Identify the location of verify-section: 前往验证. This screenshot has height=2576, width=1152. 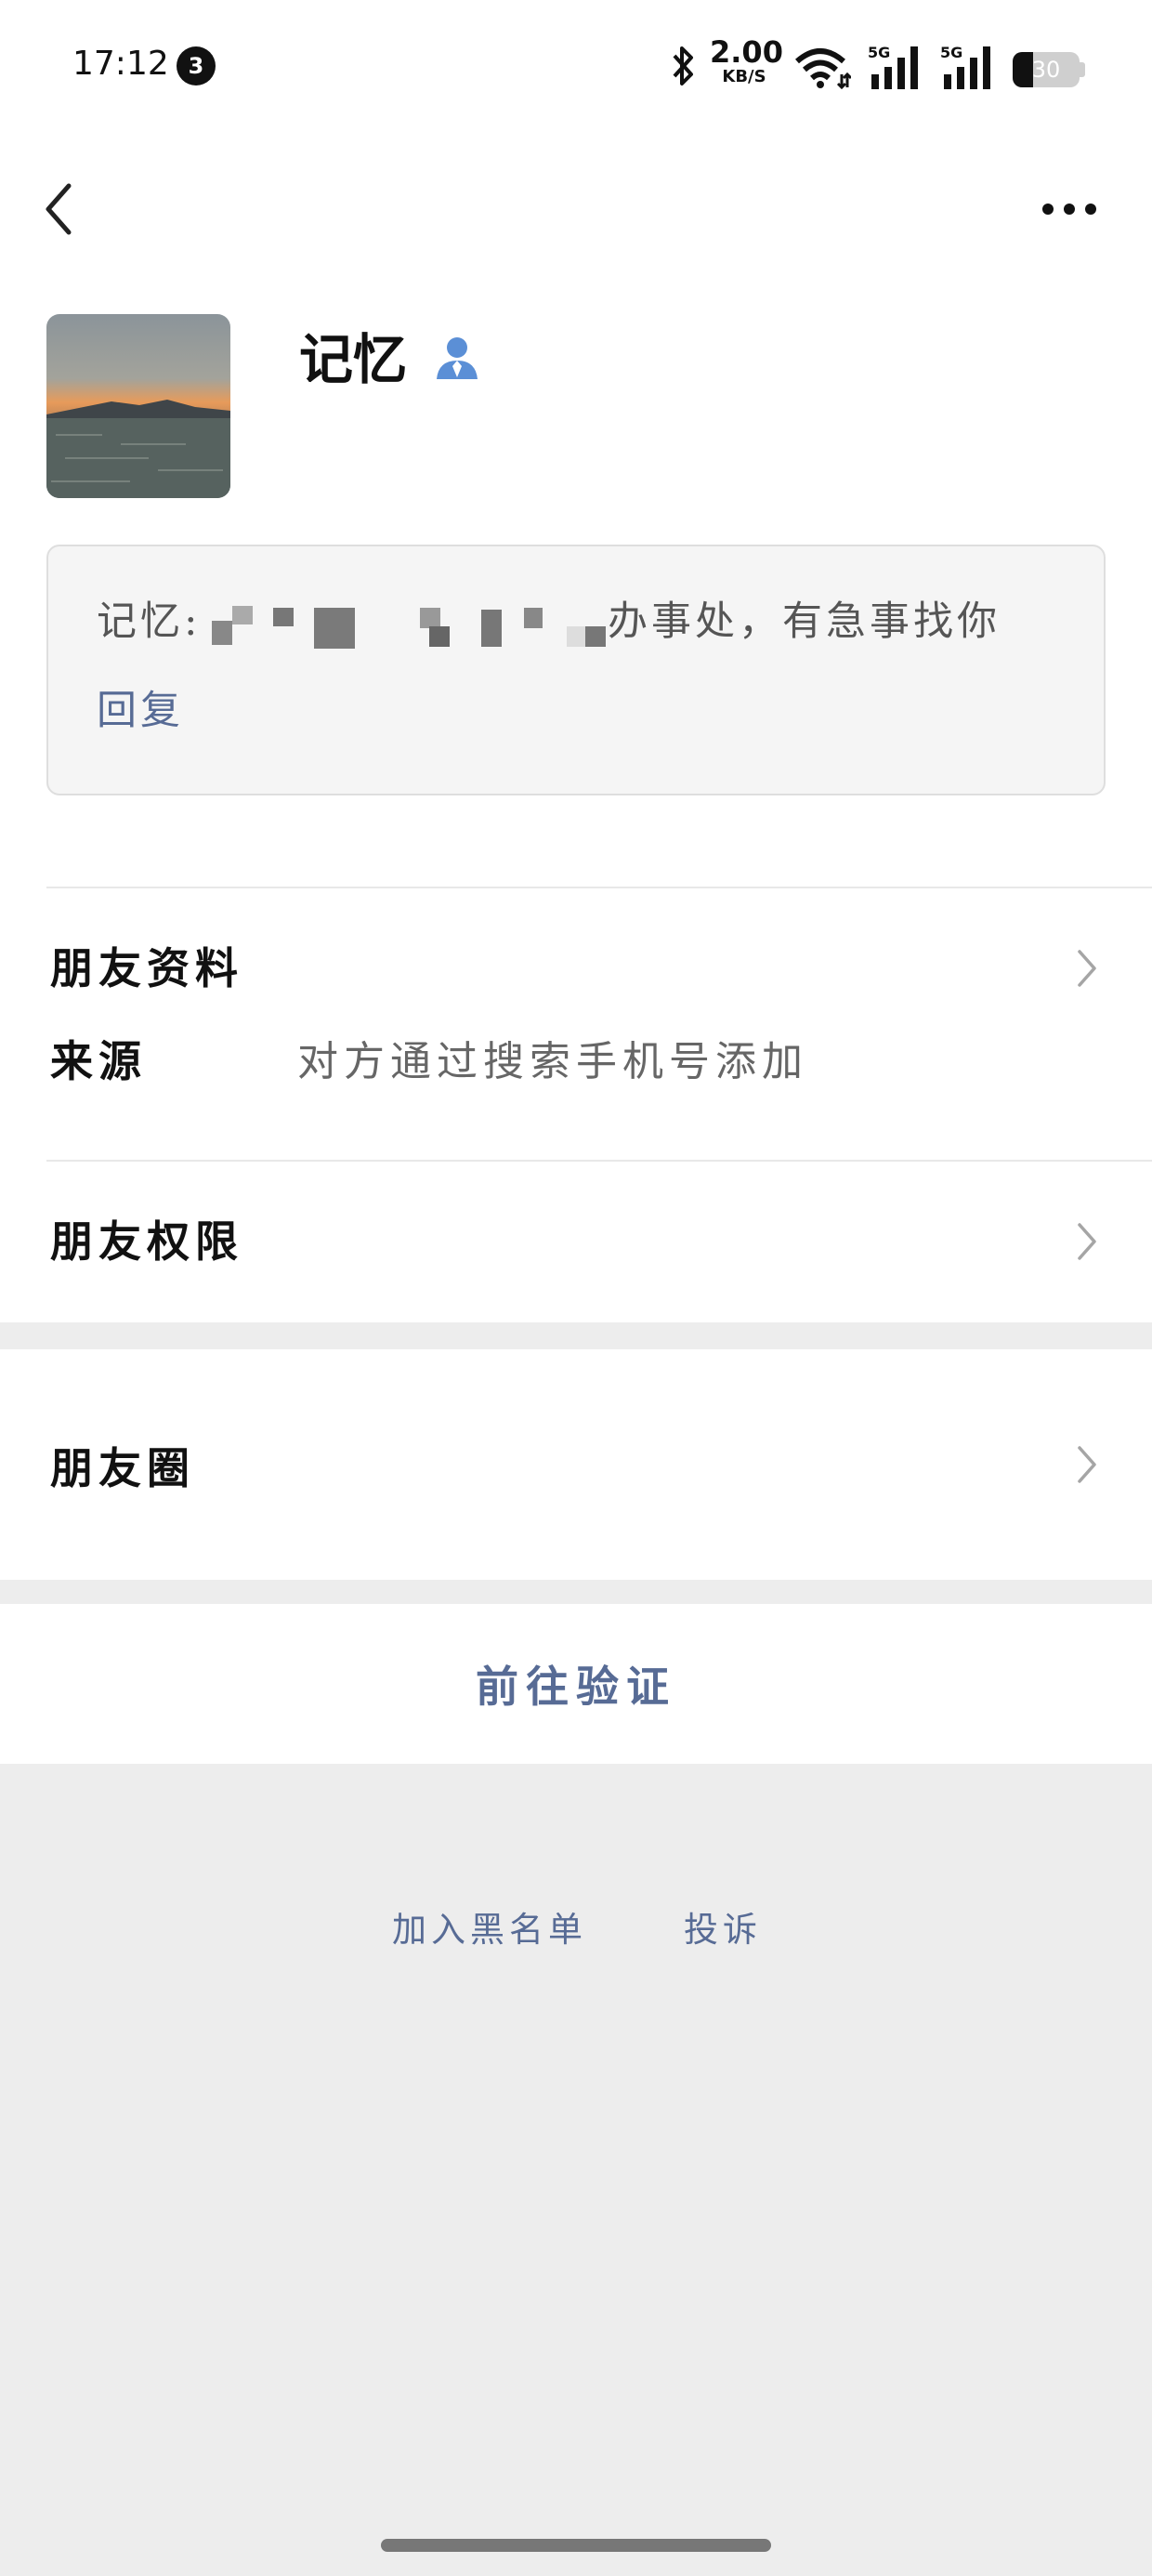
(576, 1684).